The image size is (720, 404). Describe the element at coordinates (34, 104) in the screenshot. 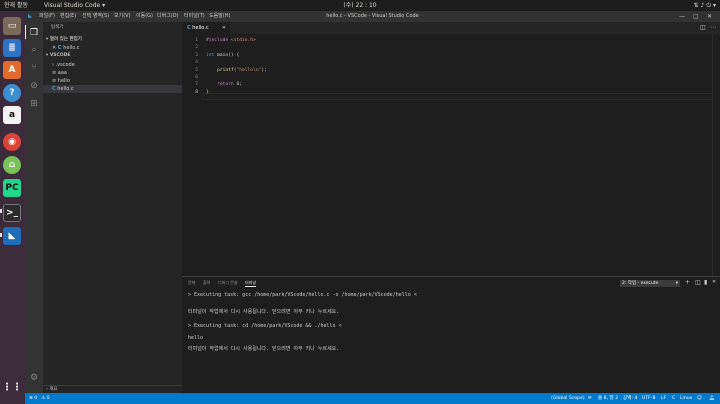

I see `extensions-icon: ⊞` at that location.